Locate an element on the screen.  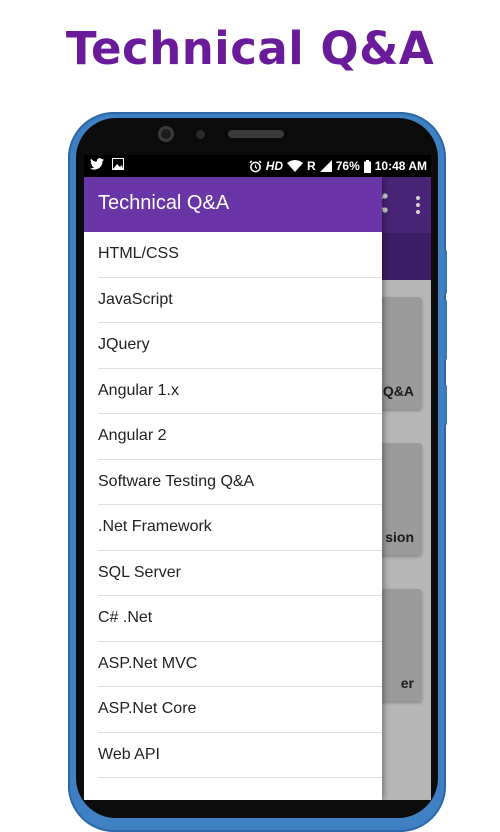
hd-indicator: HD is located at coordinates (274, 166).